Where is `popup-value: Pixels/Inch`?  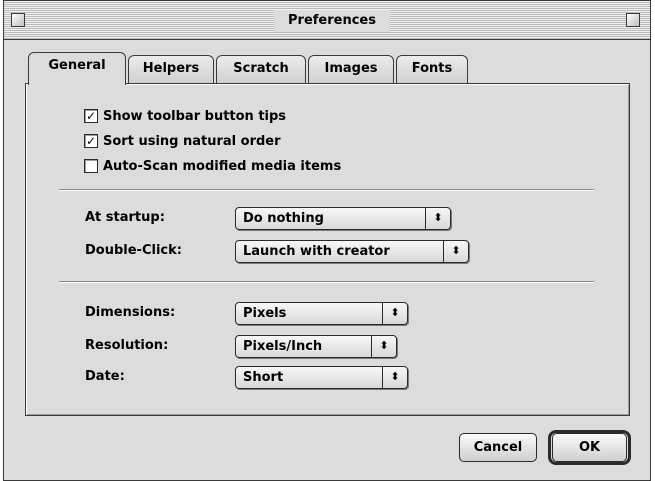 popup-value: Pixels/Inch is located at coordinates (283, 346).